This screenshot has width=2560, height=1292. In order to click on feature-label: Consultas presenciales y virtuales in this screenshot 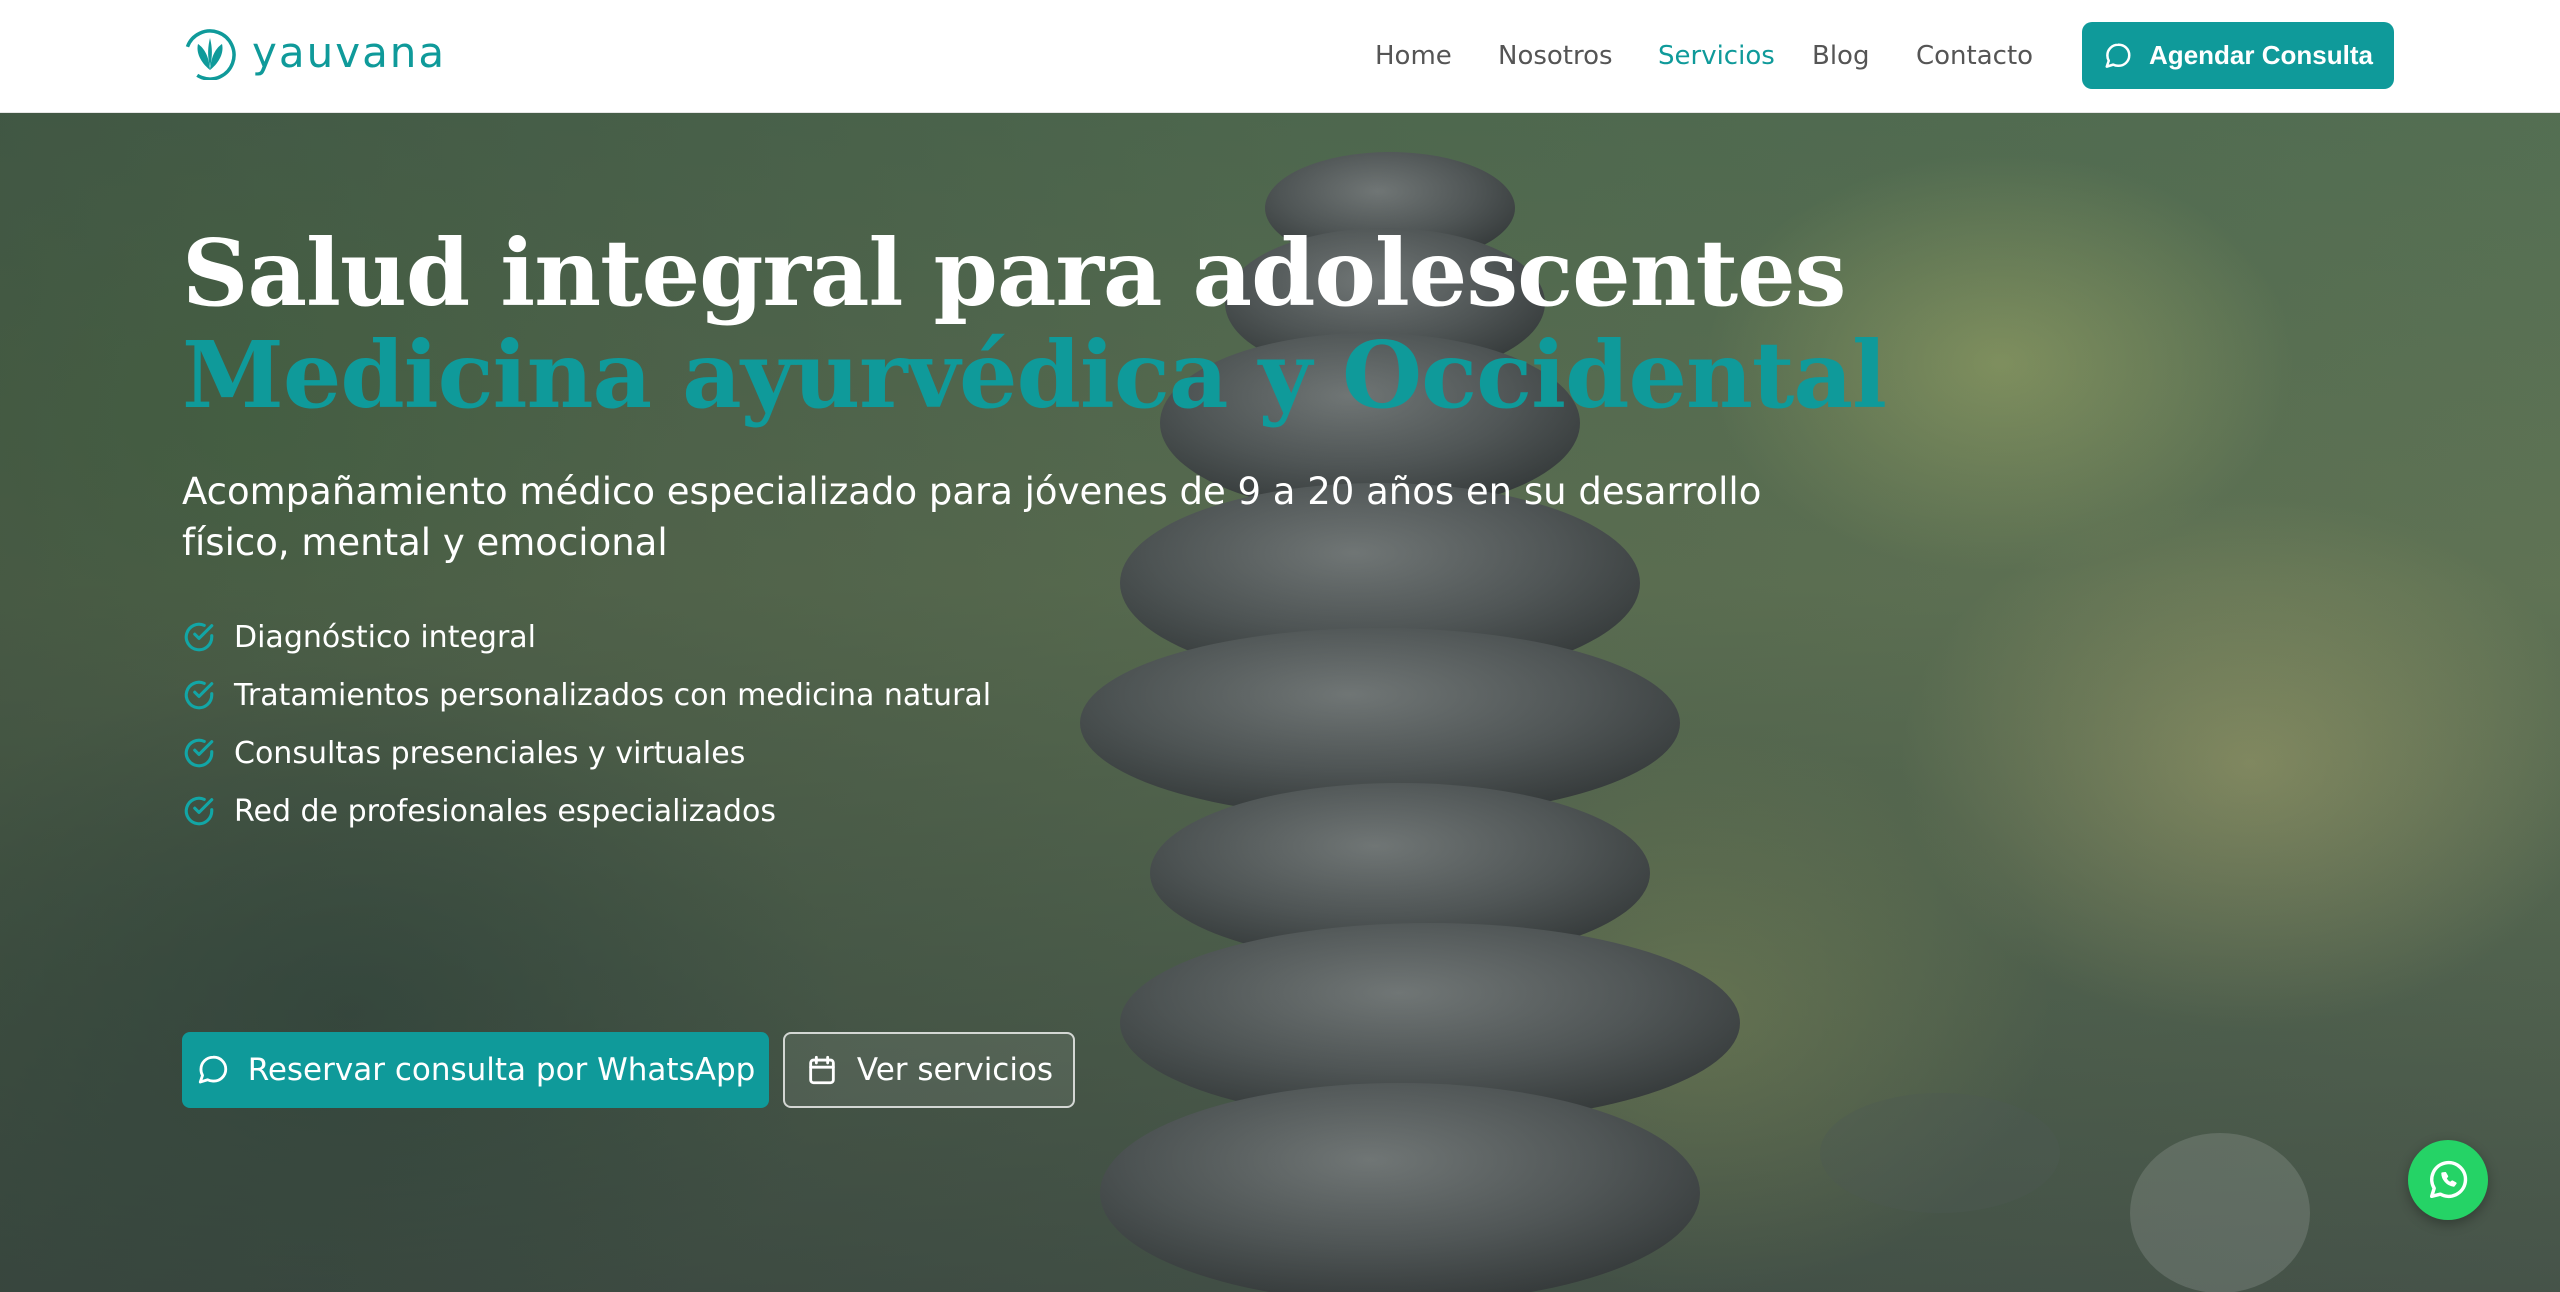, I will do `click(490, 753)`.